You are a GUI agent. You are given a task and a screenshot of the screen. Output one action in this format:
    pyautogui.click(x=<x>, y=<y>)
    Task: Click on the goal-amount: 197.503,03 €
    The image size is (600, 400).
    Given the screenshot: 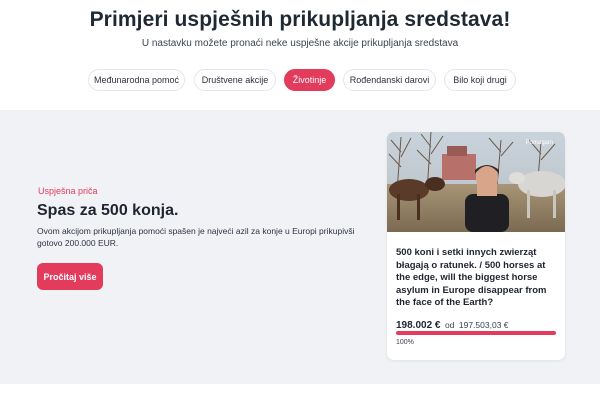 What is the action you would take?
    pyautogui.click(x=483, y=325)
    